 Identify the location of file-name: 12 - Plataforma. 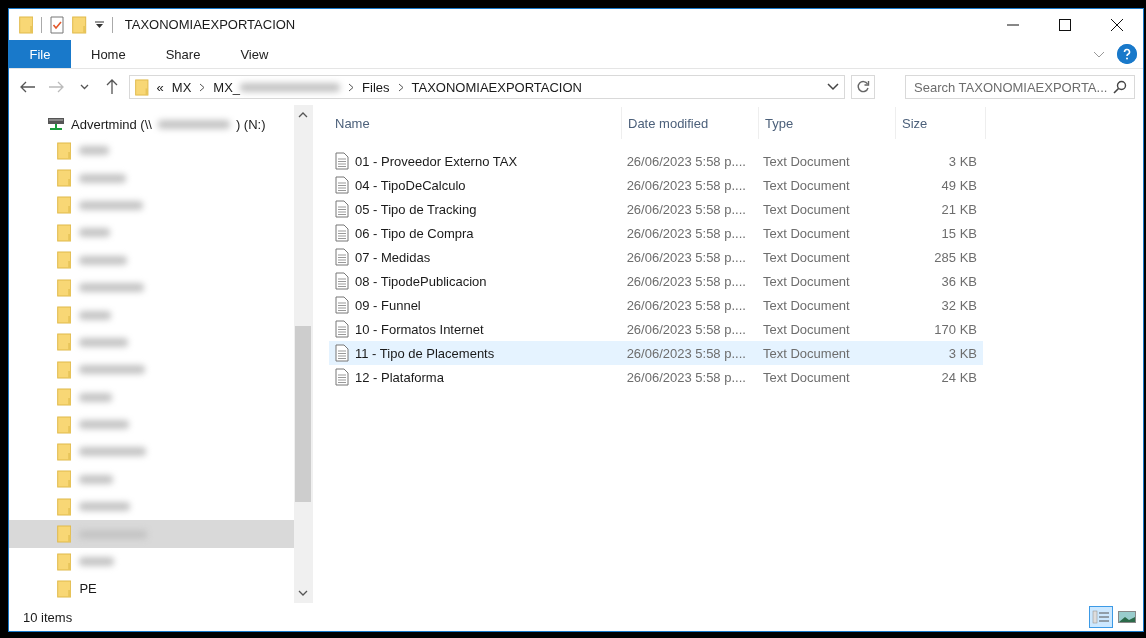
(399, 377).